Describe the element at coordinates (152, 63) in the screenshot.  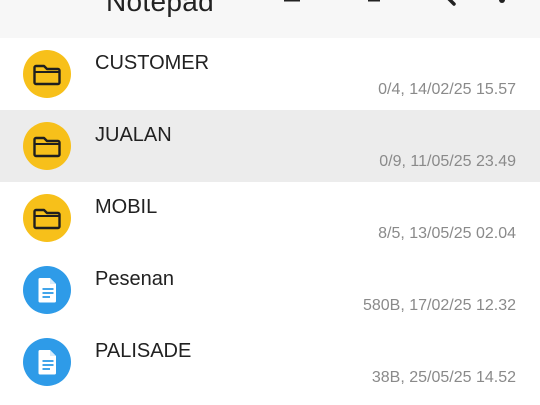
I see `item-name: CUSTOMER` at that location.